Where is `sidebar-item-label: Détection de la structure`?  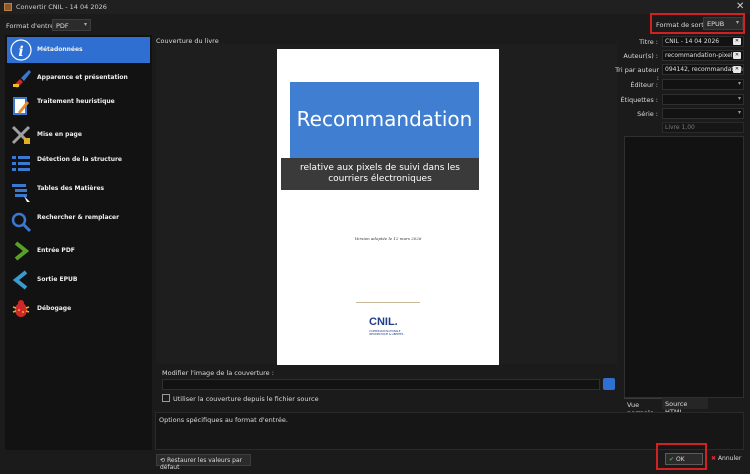 sidebar-item-label: Détection de la structure is located at coordinates (79, 159).